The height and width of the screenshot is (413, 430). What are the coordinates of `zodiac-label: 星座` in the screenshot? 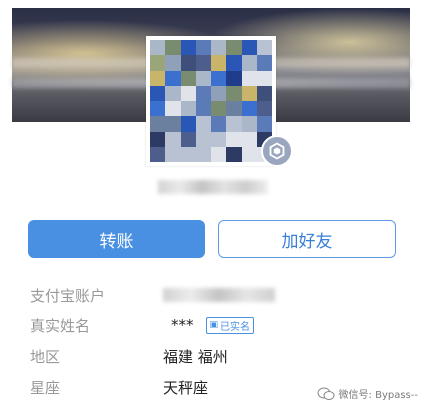 It's located at (45, 387).